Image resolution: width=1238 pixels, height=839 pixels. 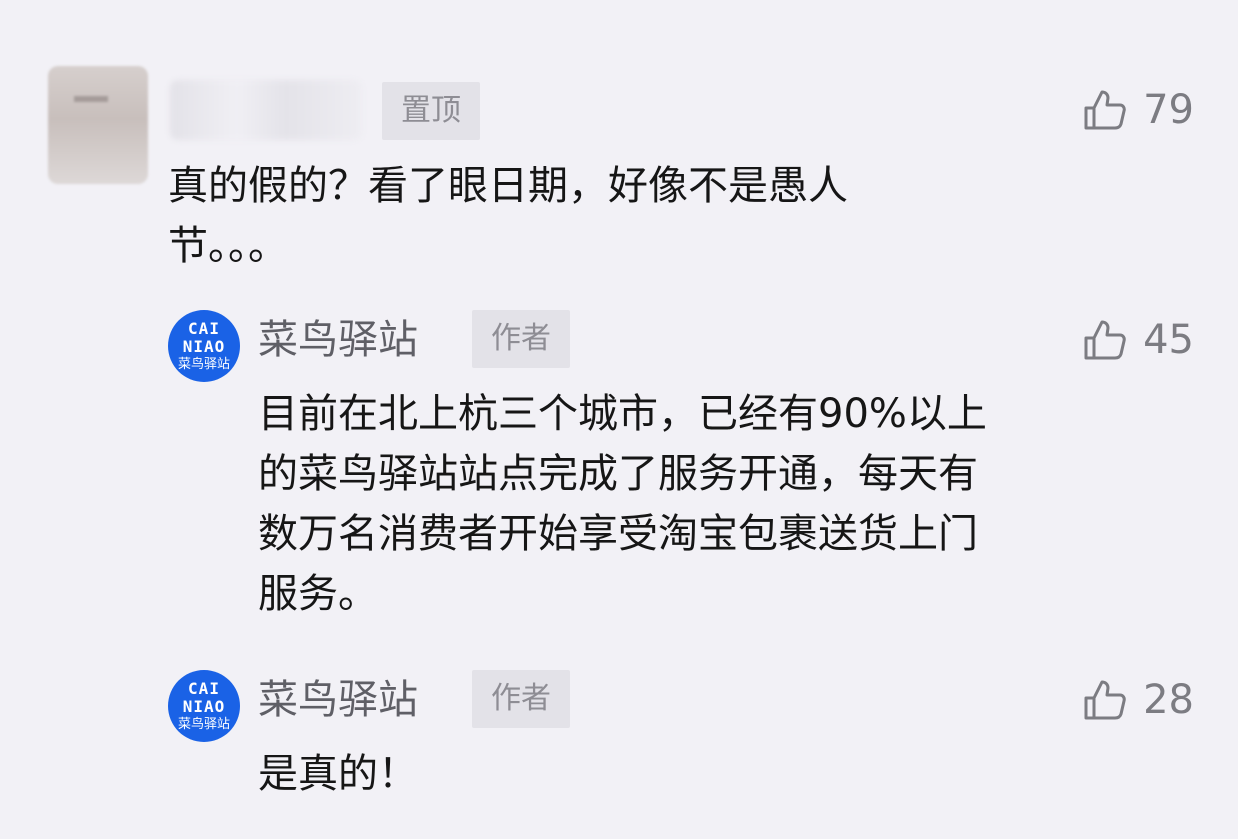 I want to click on user-avatar-blurred, so click(x=98, y=125).